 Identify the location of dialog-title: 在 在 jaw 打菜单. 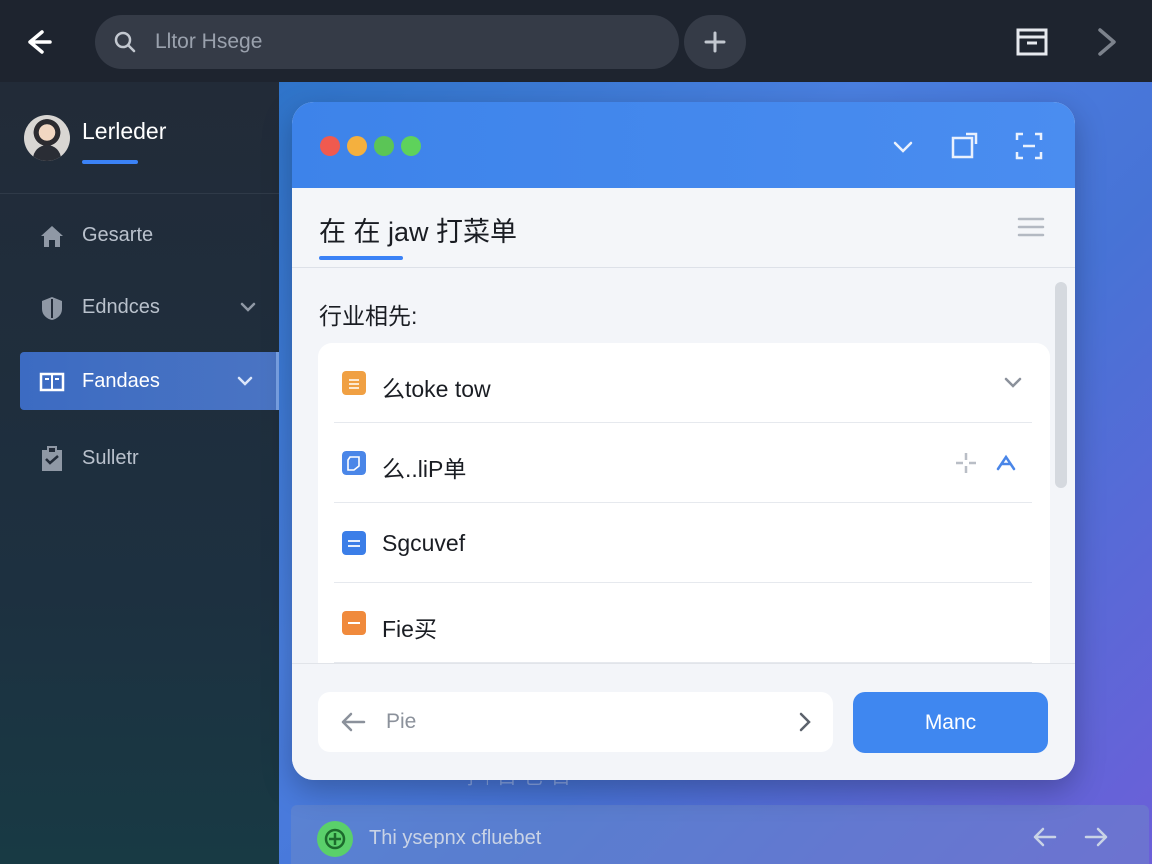
(418, 232).